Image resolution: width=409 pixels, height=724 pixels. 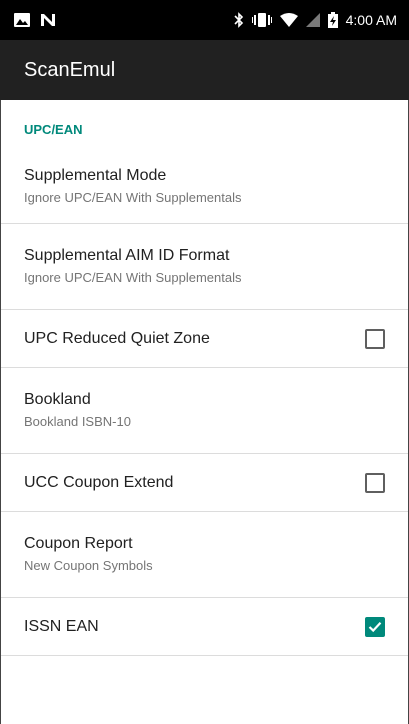 I want to click on pref-coupon-report: Coupon Report New Coupon Symbols, so click(x=204, y=555).